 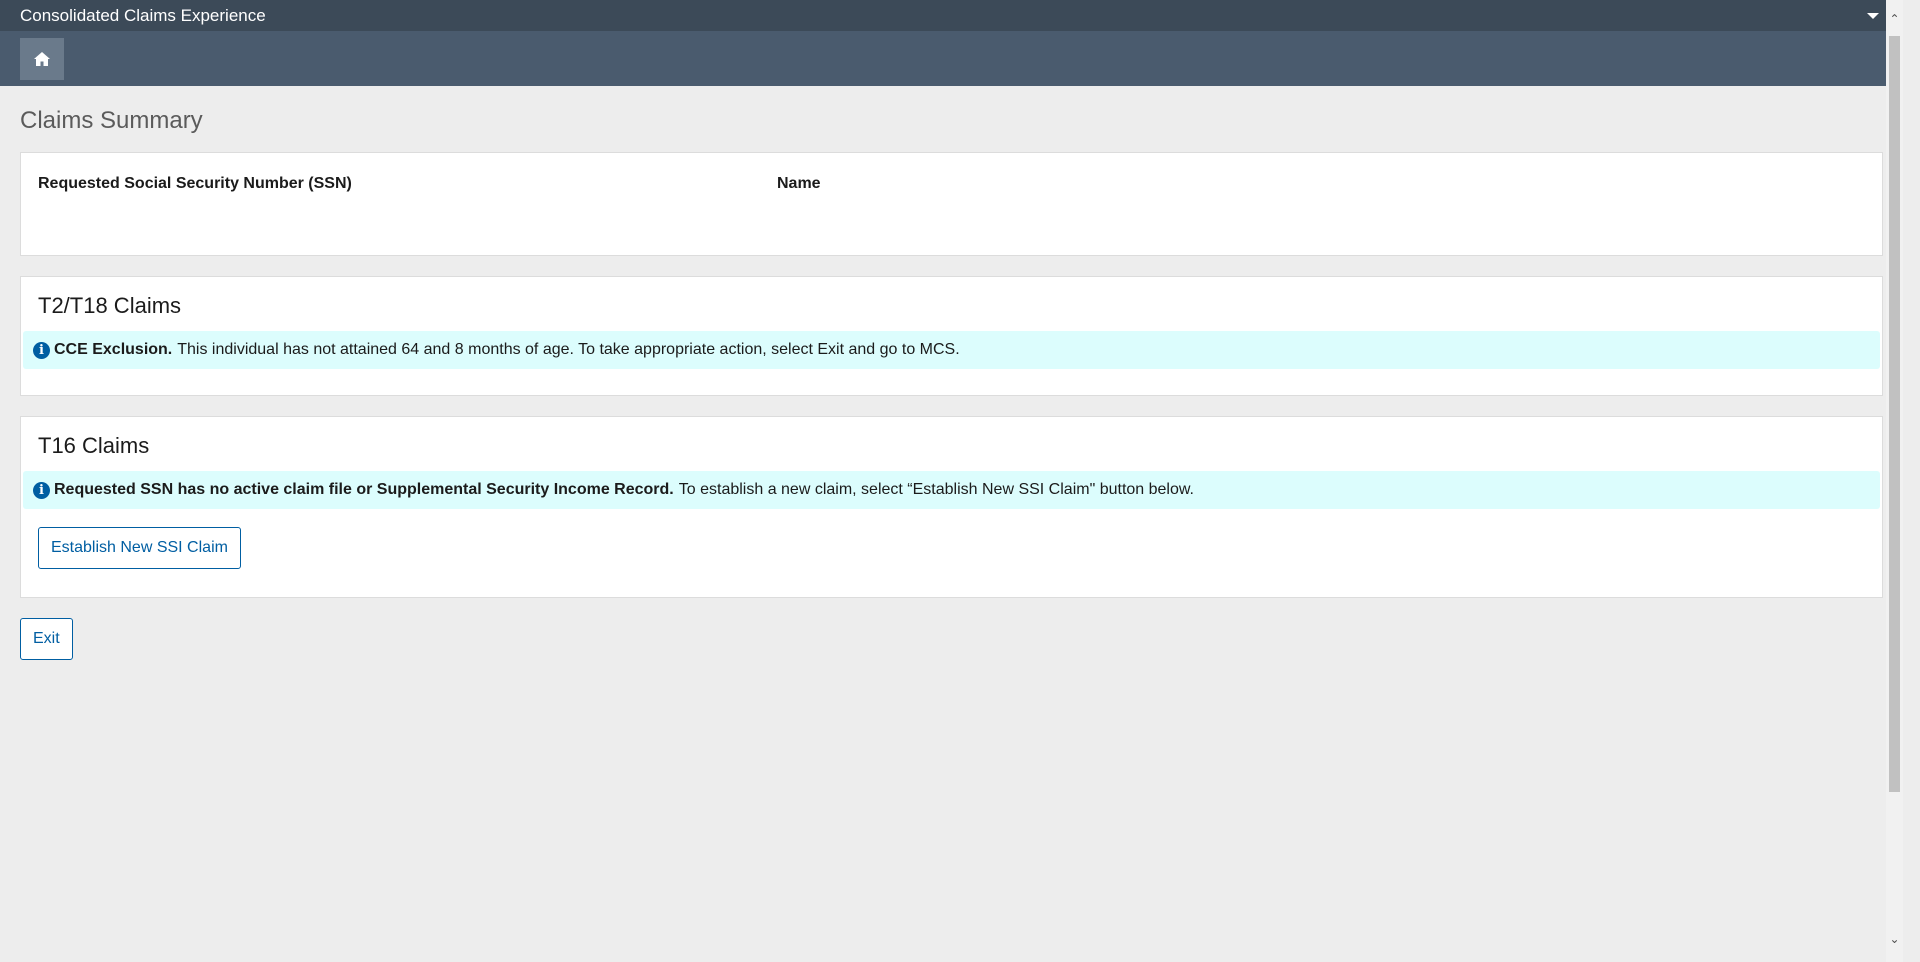 What do you see at coordinates (951, 539) in the screenshot?
I see `t16-actions: Establish New SSI Claim` at bounding box center [951, 539].